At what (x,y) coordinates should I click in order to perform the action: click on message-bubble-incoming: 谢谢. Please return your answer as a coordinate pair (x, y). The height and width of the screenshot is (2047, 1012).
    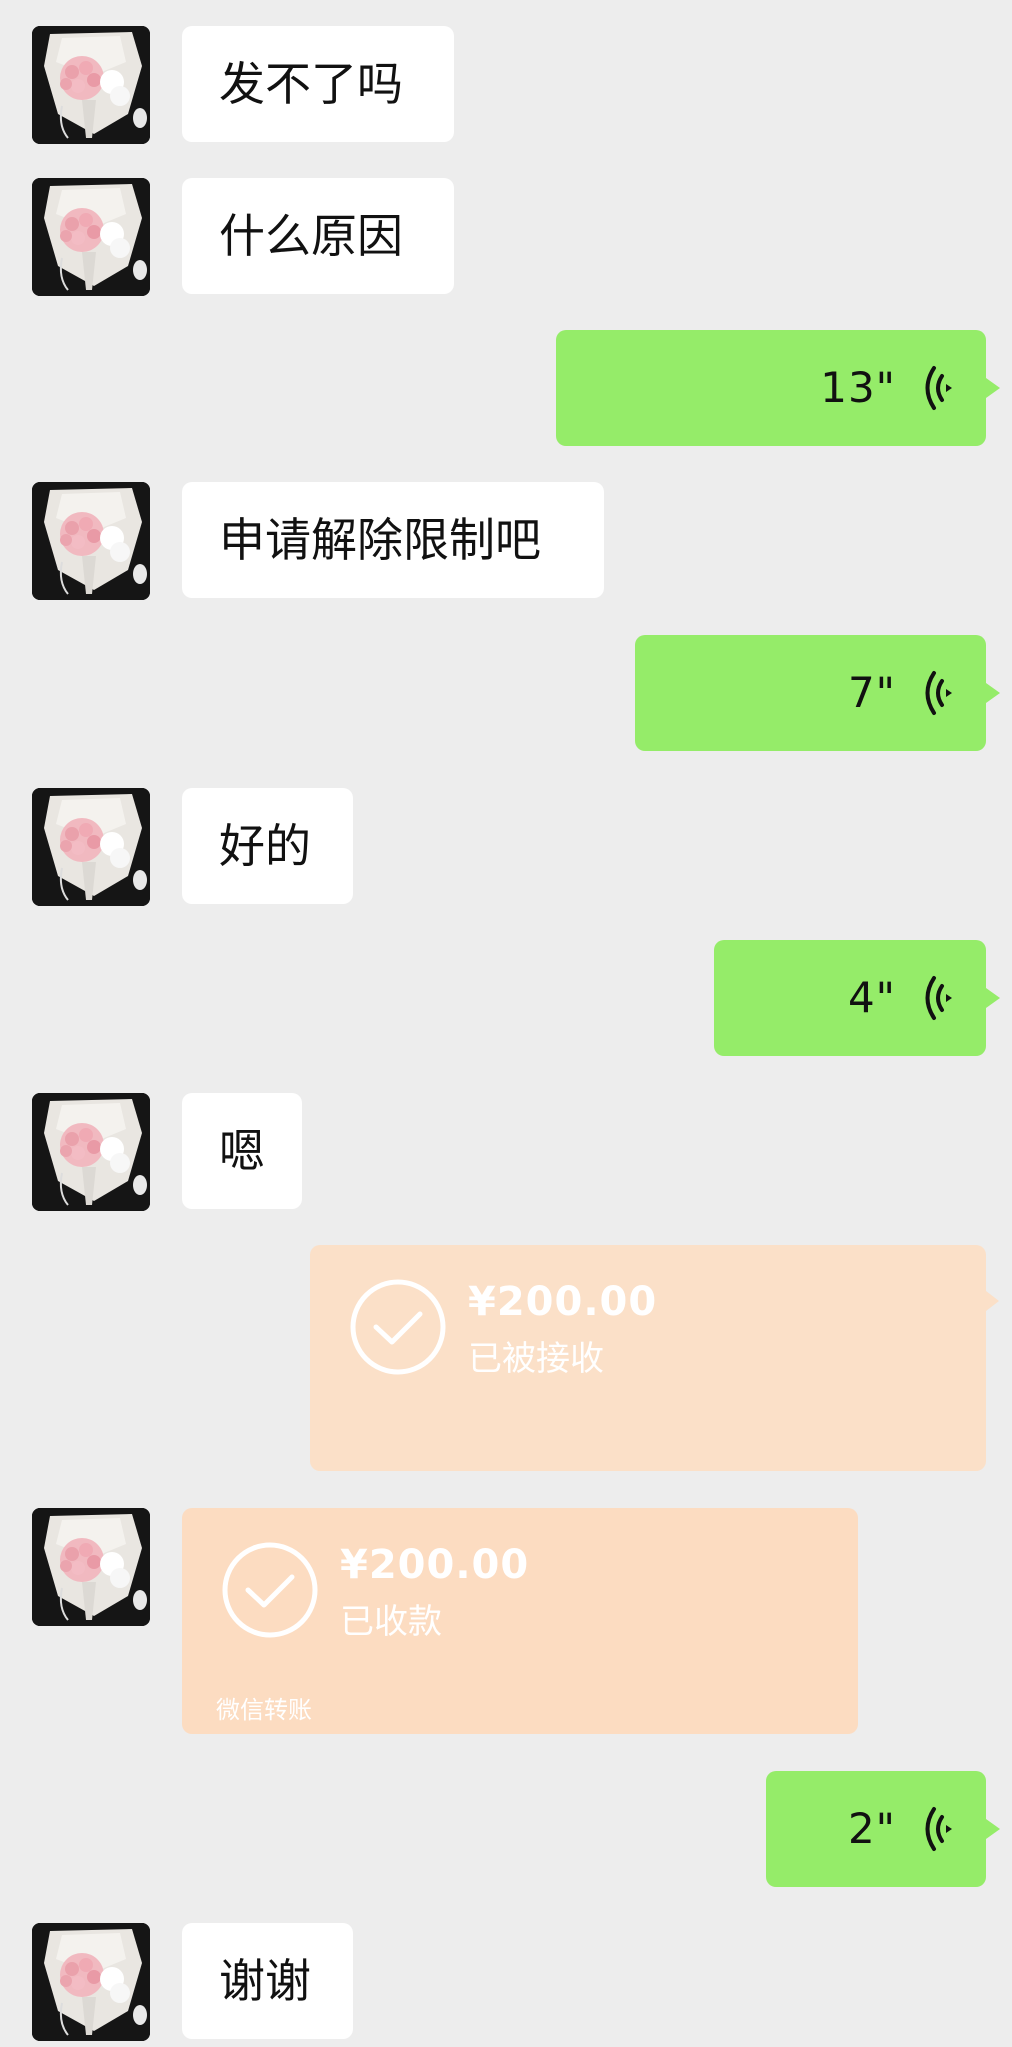
    Looking at the image, I should click on (267, 1981).